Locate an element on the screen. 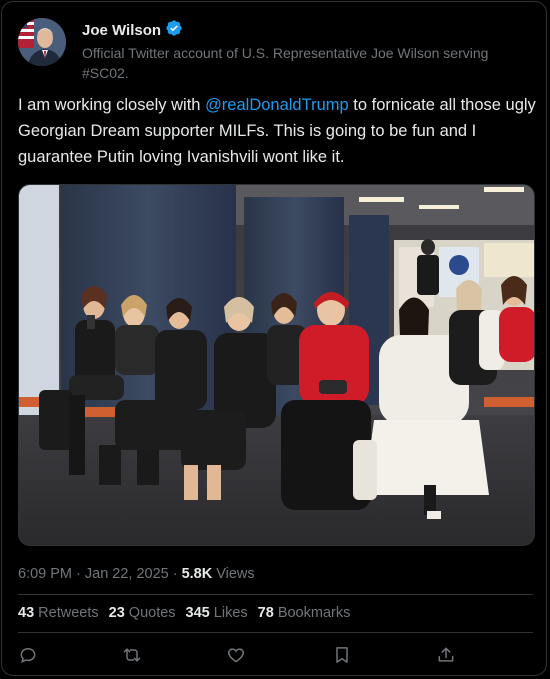 The height and width of the screenshot is (679, 550). reply-icon is located at coordinates (28, 655).